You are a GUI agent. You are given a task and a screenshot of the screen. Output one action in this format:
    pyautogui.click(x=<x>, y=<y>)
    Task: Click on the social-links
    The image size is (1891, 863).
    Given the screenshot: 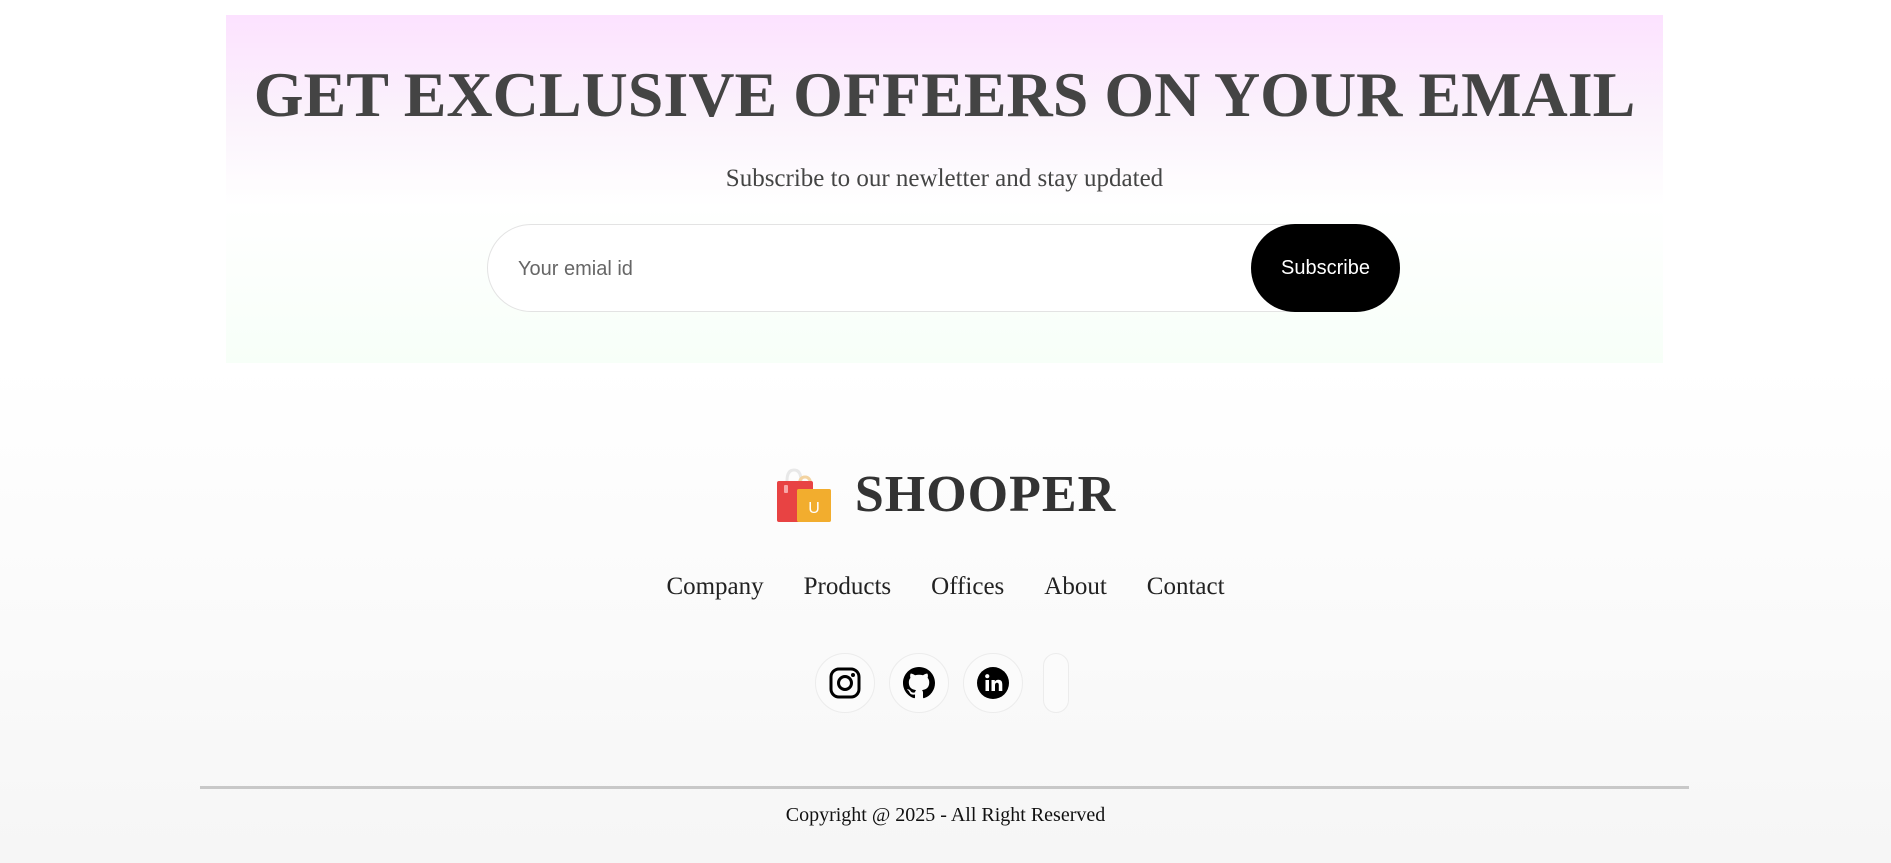 What is the action you would take?
    pyautogui.click(x=942, y=683)
    